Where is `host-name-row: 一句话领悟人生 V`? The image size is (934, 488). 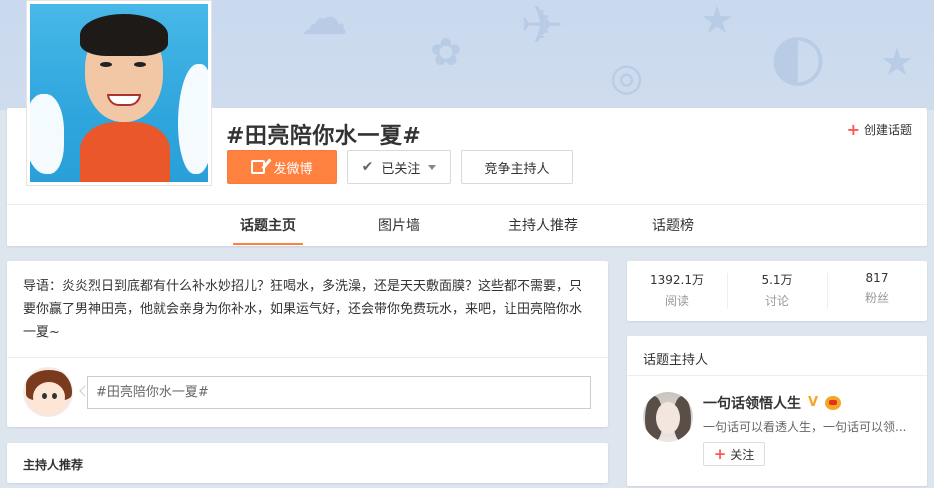 host-name-row: 一句话领悟人生 V is located at coordinates (772, 403).